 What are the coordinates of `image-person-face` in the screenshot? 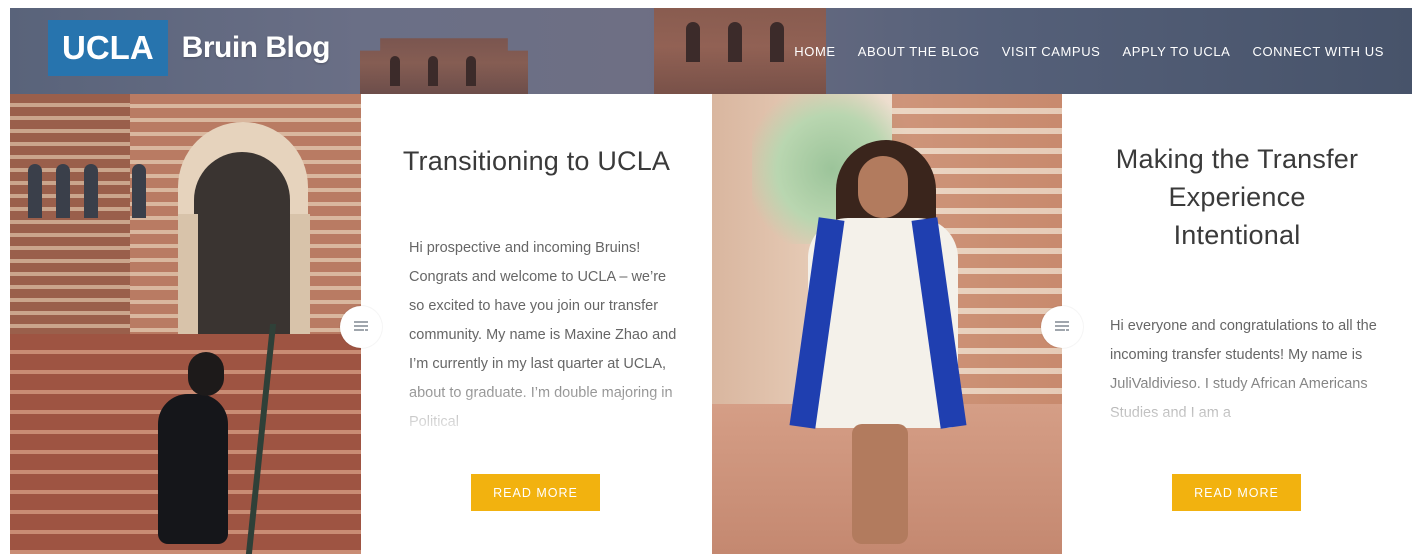 It's located at (883, 187).